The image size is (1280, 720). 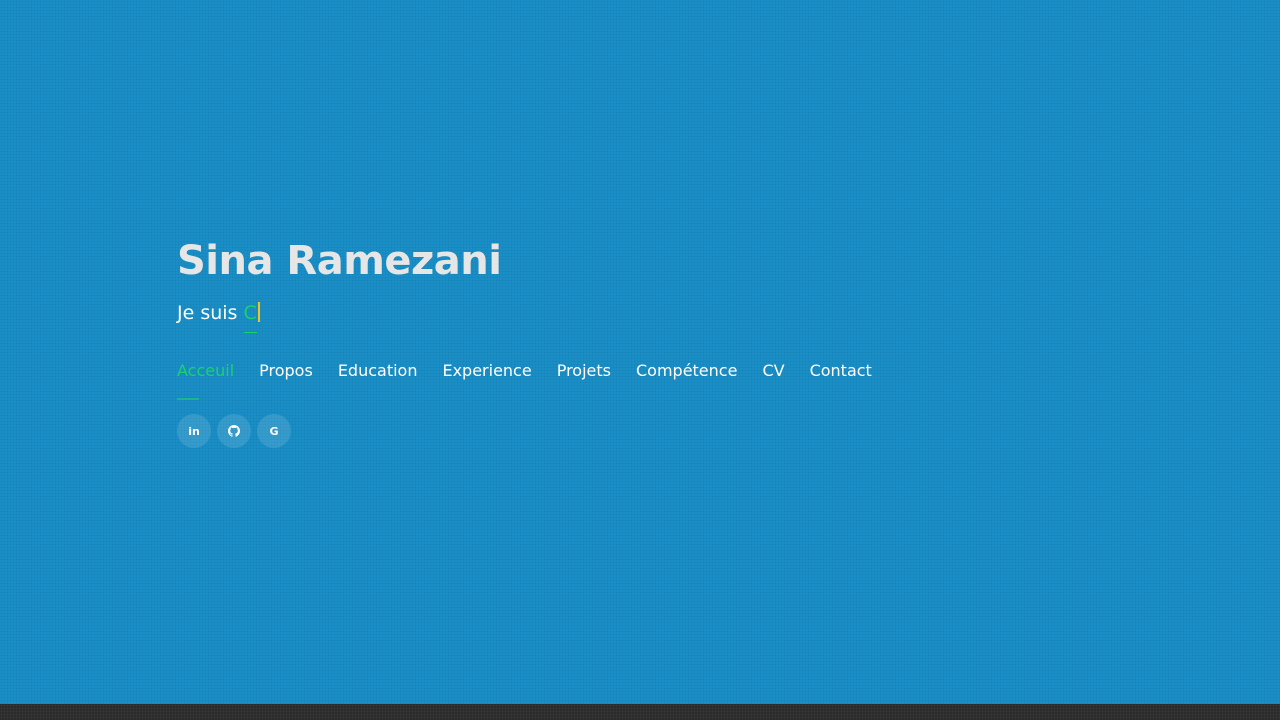 What do you see at coordinates (210, 313) in the screenshot?
I see `subtitle-prefix: Je suis` at bounding box center [210, 313].